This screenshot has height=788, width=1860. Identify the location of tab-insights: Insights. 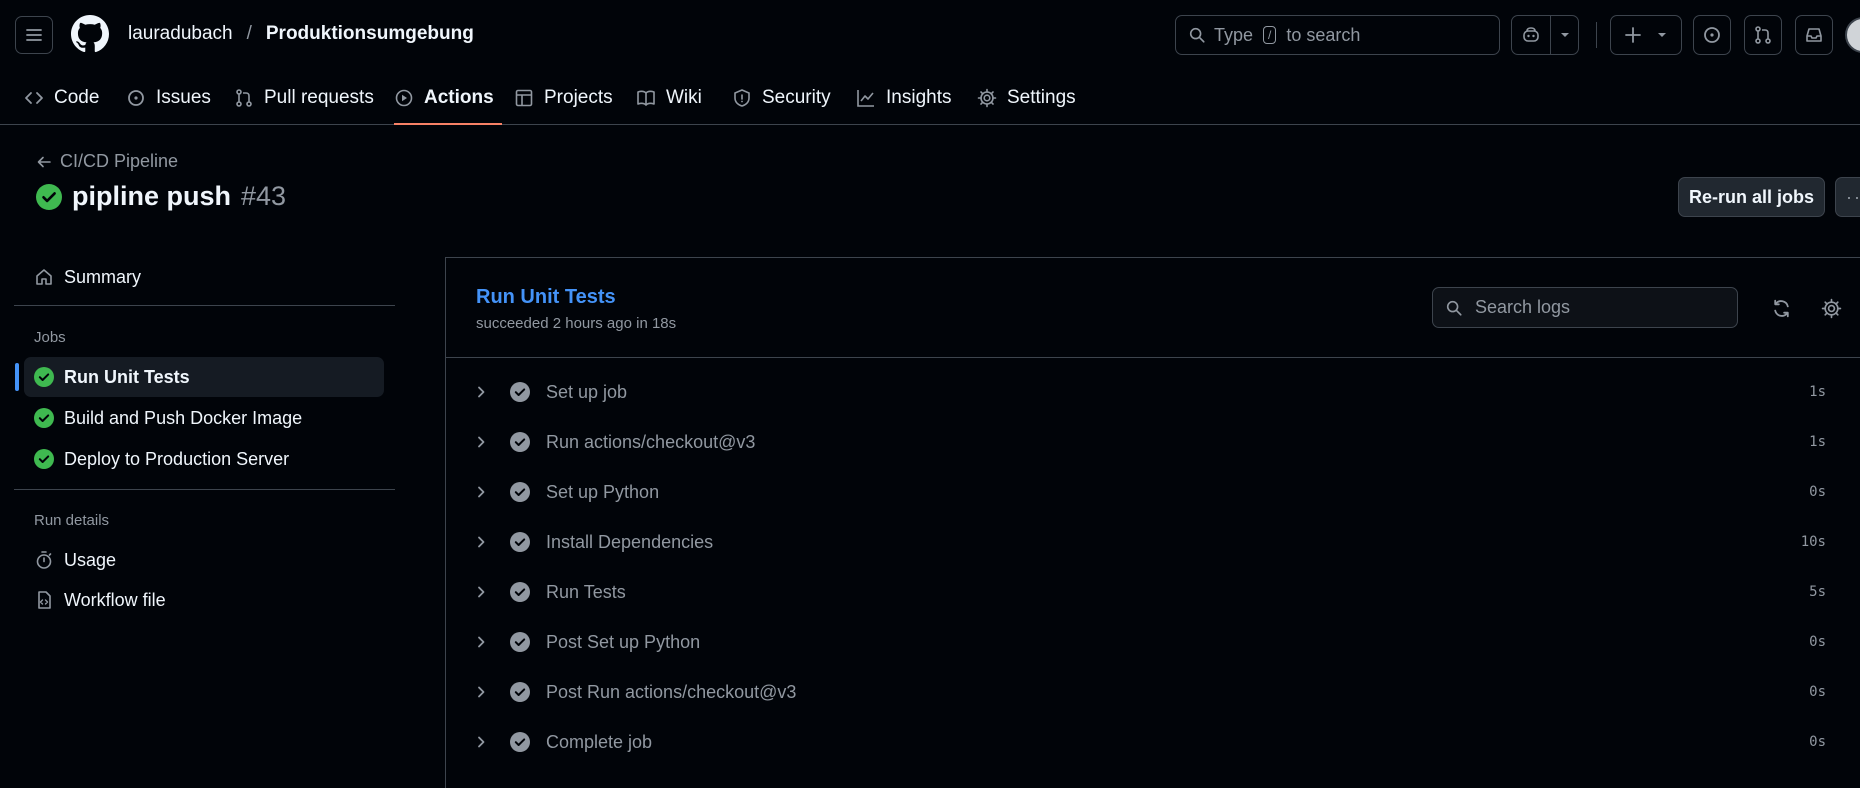
(903, 97).